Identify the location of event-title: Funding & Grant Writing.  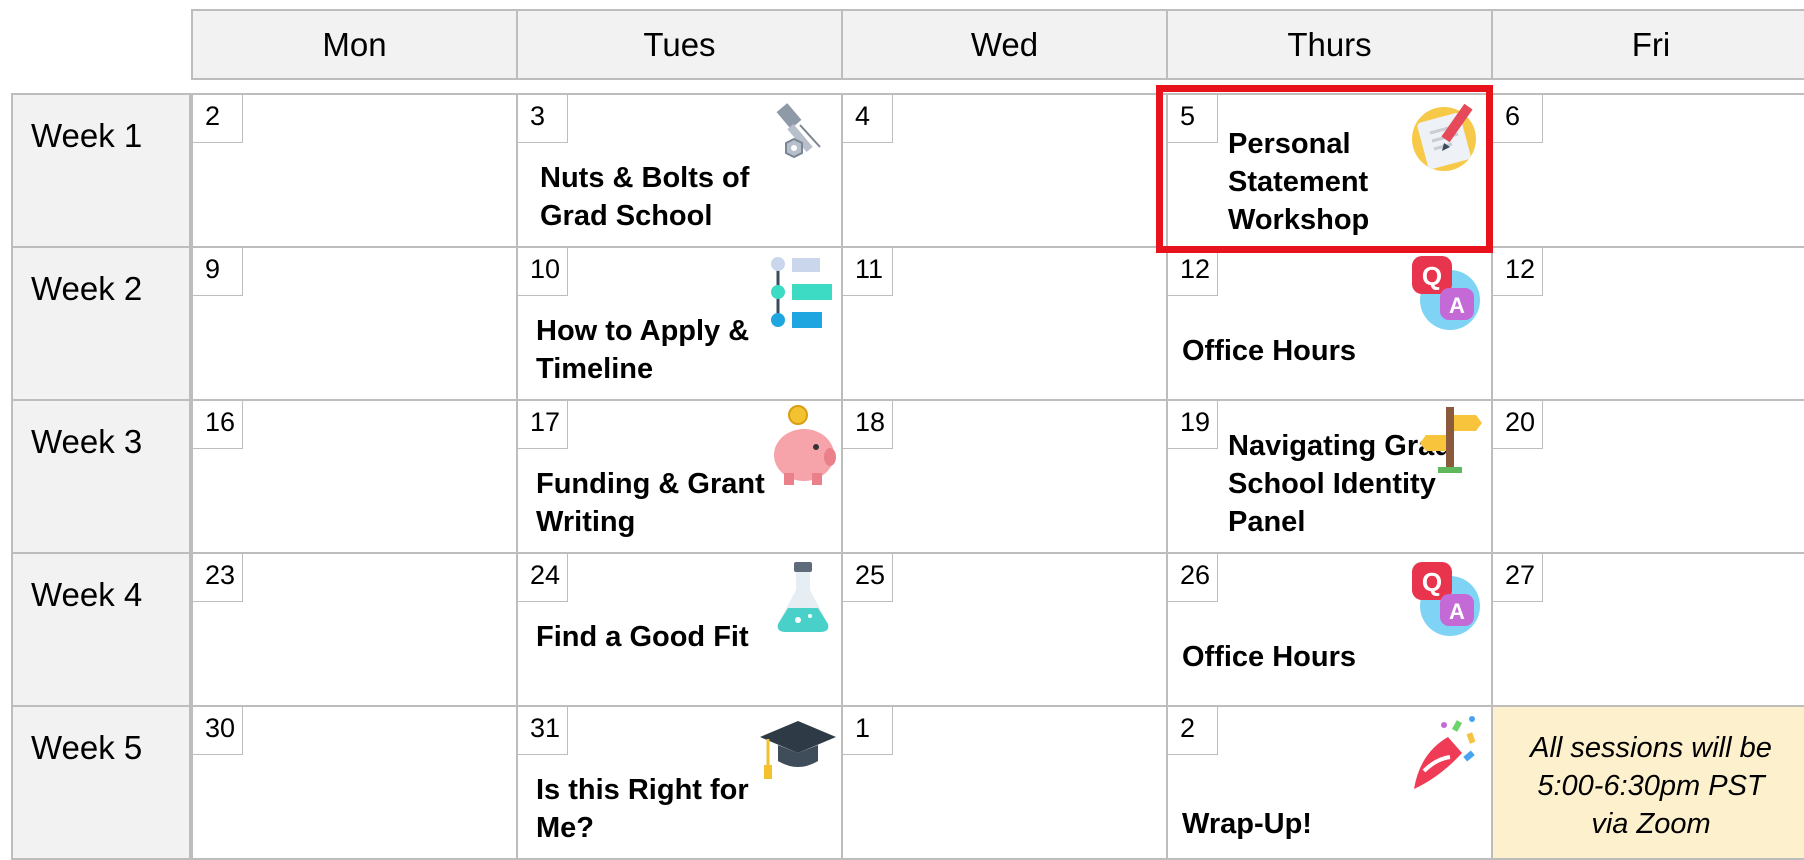
(650, 503).